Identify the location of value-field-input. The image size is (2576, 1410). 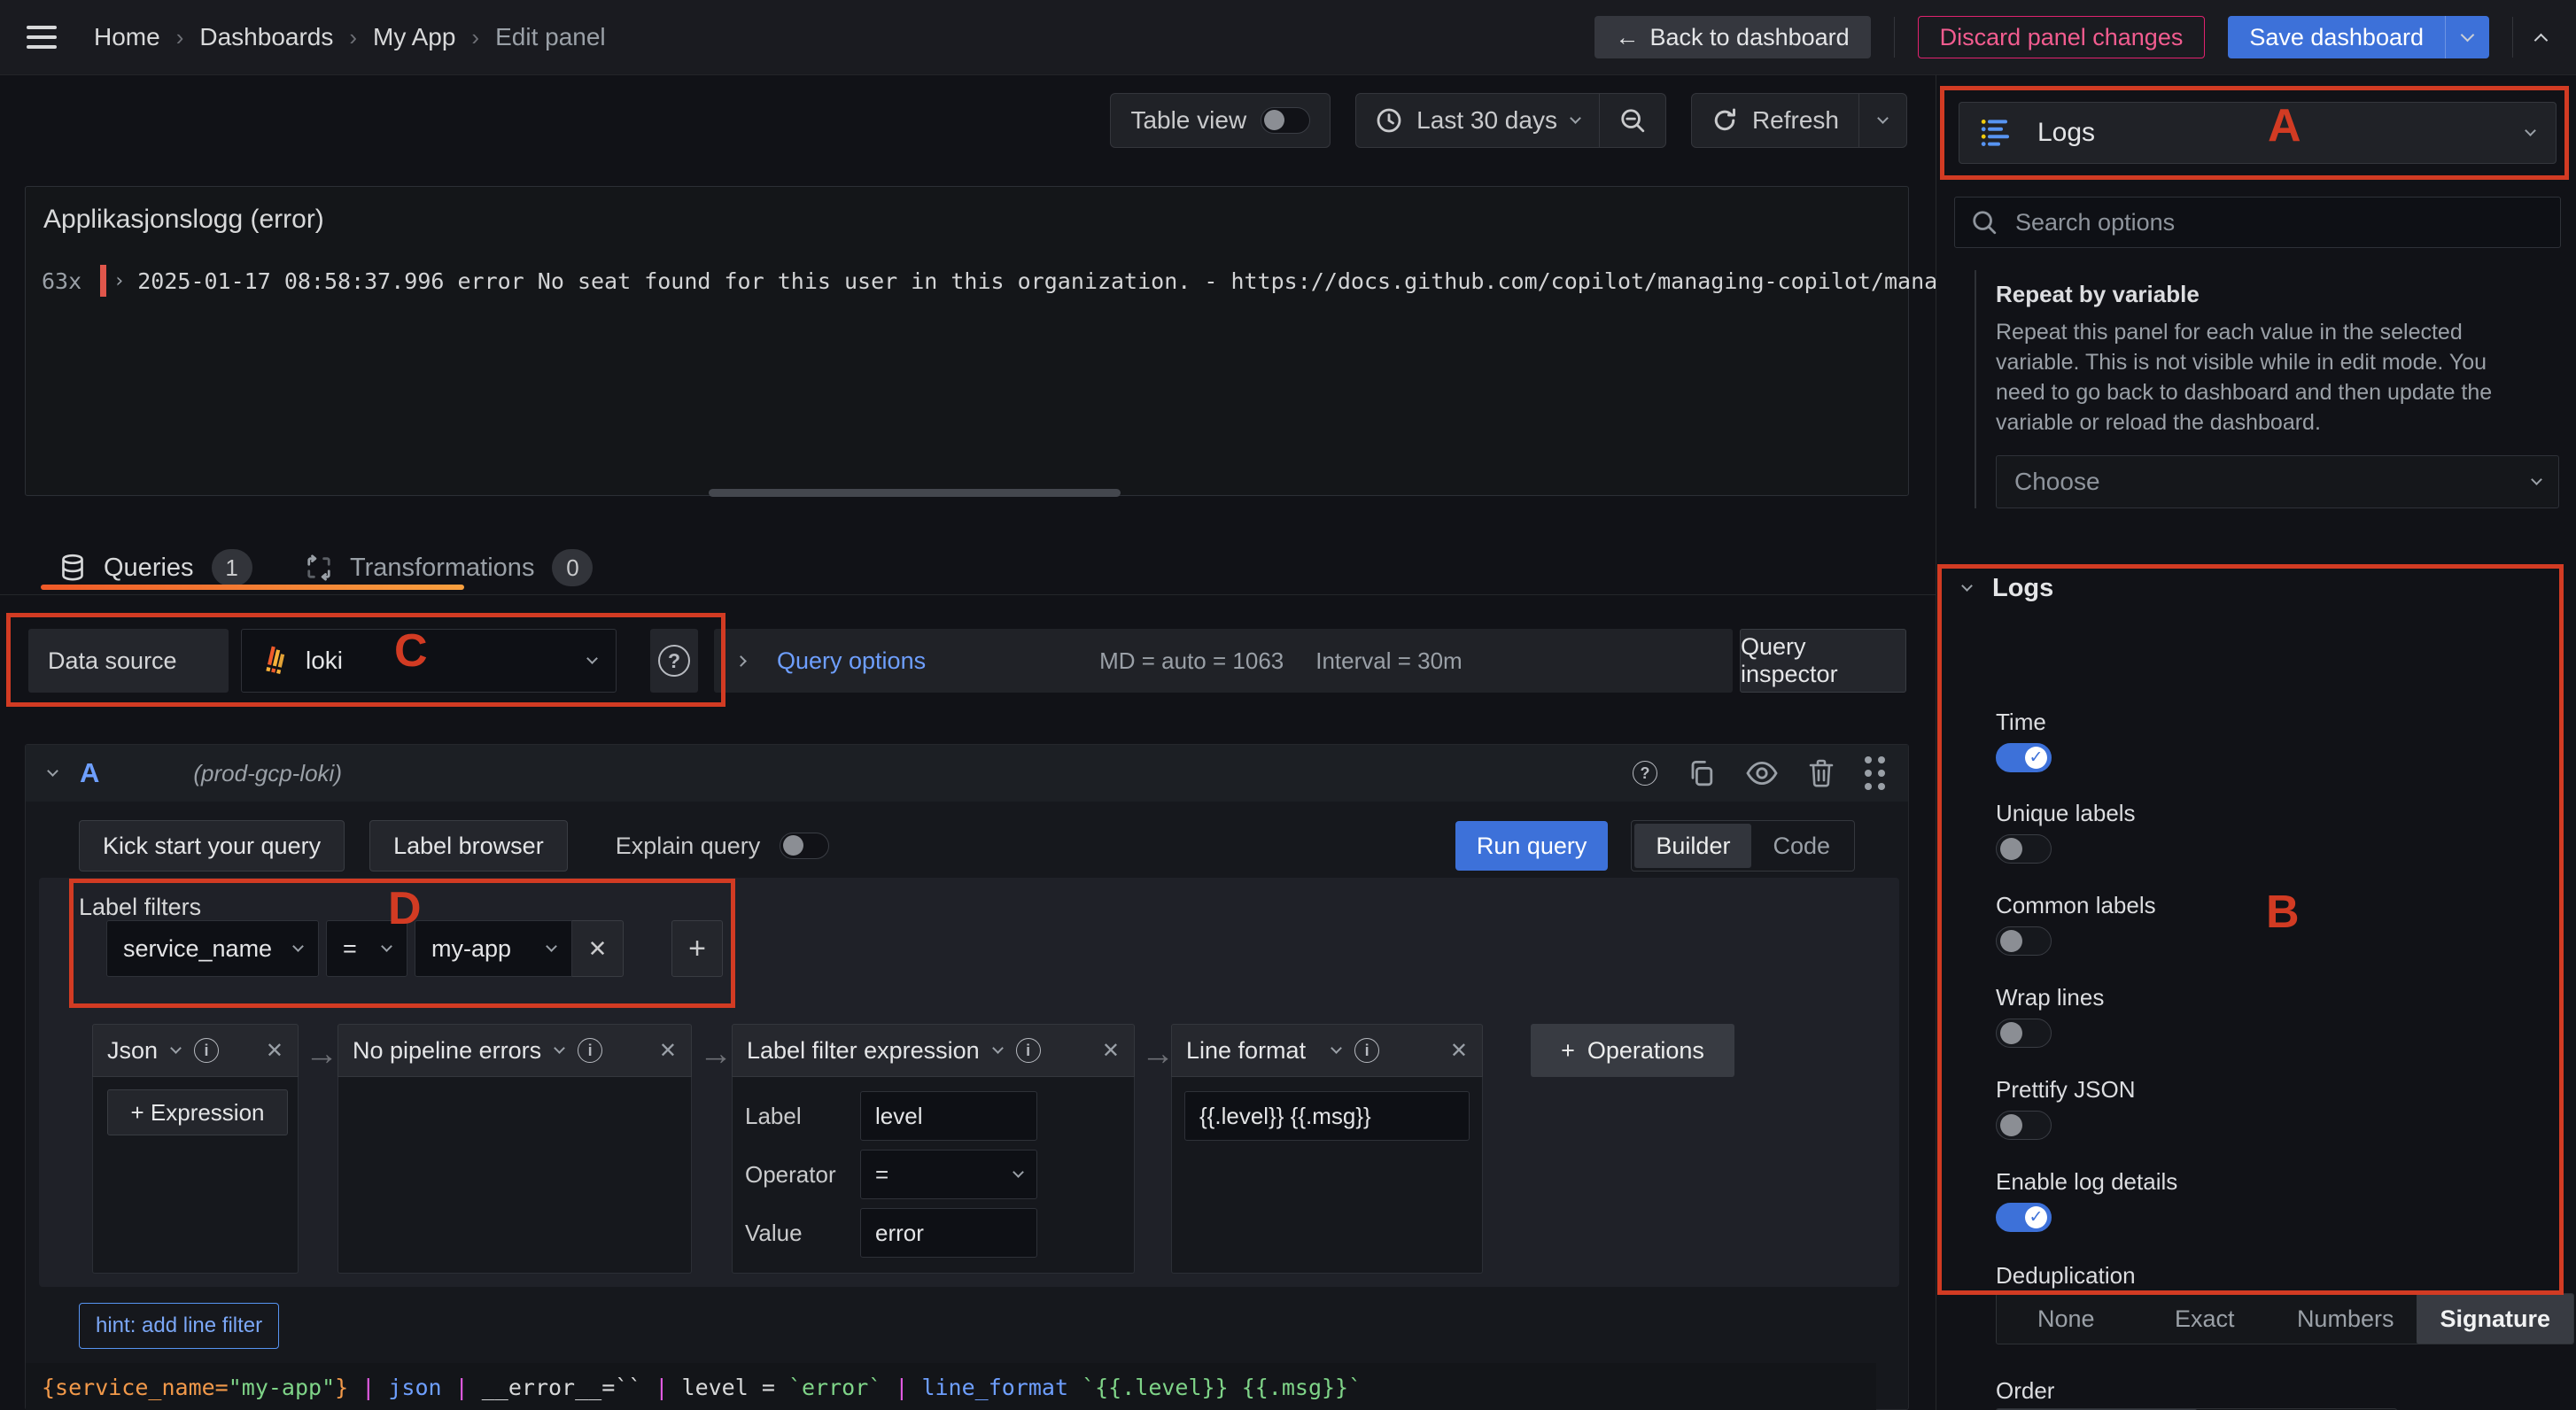
(948, 1233).